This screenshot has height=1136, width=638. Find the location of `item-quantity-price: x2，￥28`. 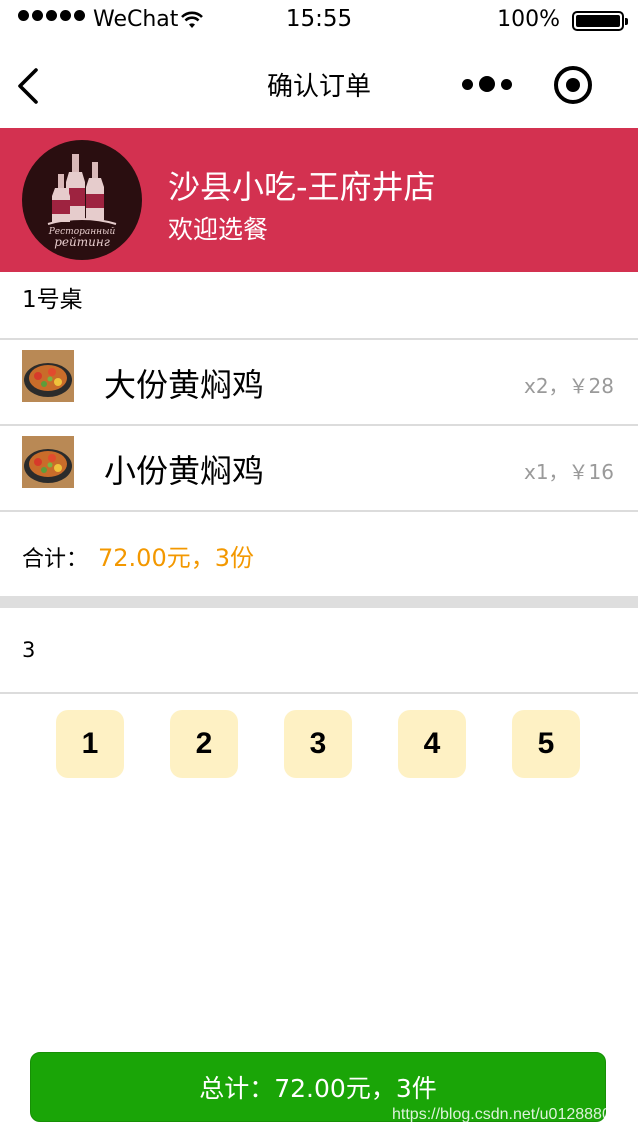

item-quantity-price: x2，￥28 is located at coordinates (568, 386).